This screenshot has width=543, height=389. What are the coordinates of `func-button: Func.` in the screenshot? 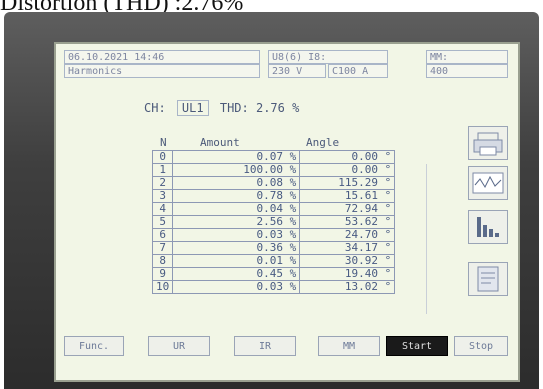 It's located at (94, 346).